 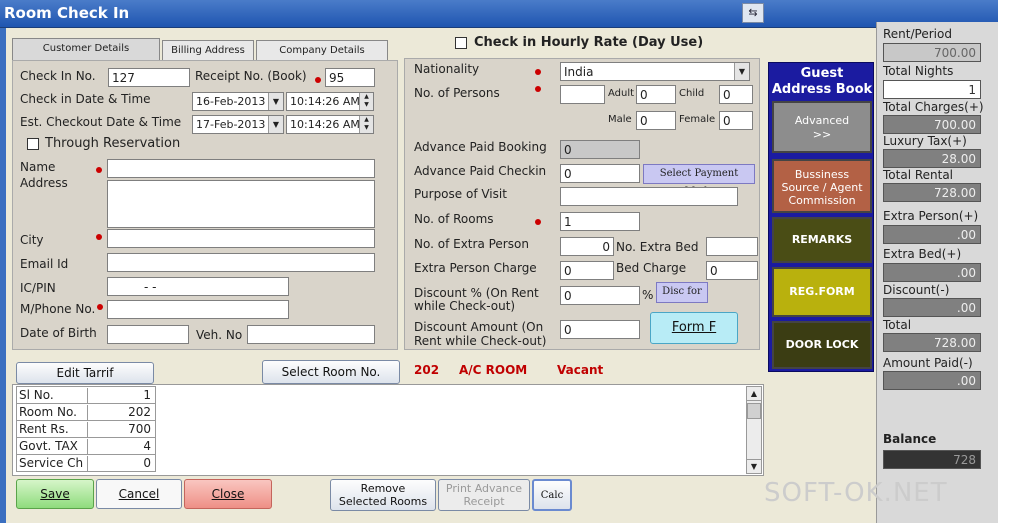 I want to click on scroll-thumb, so click(x=754, y=411).